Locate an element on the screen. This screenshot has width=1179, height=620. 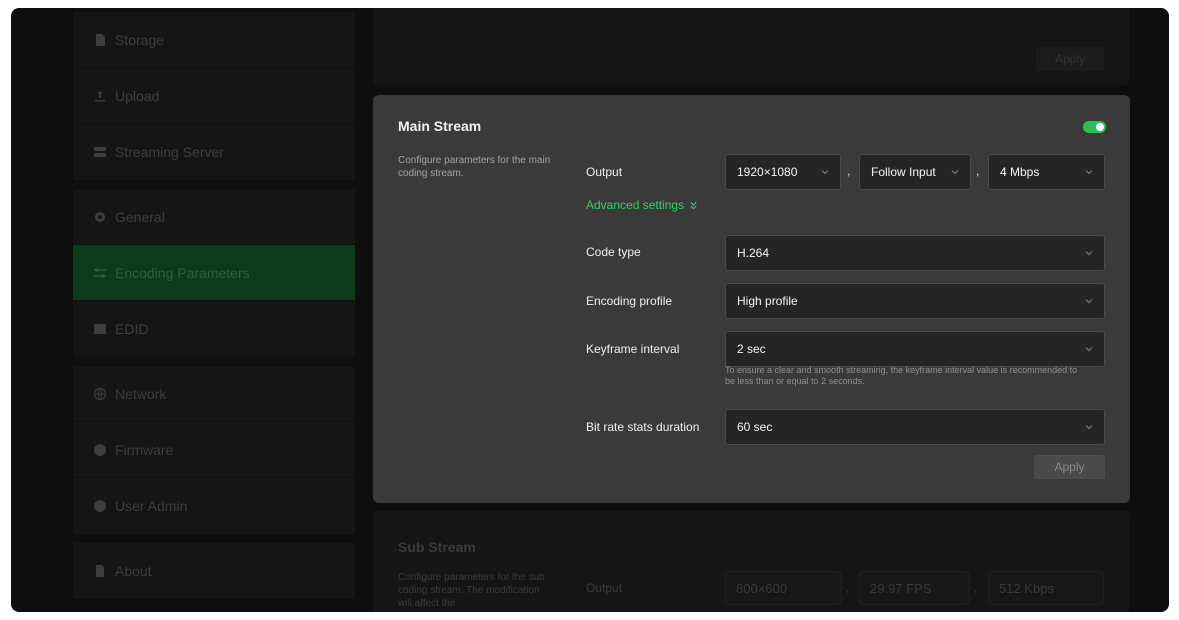
user-icon is located at coordinates (100, 506).